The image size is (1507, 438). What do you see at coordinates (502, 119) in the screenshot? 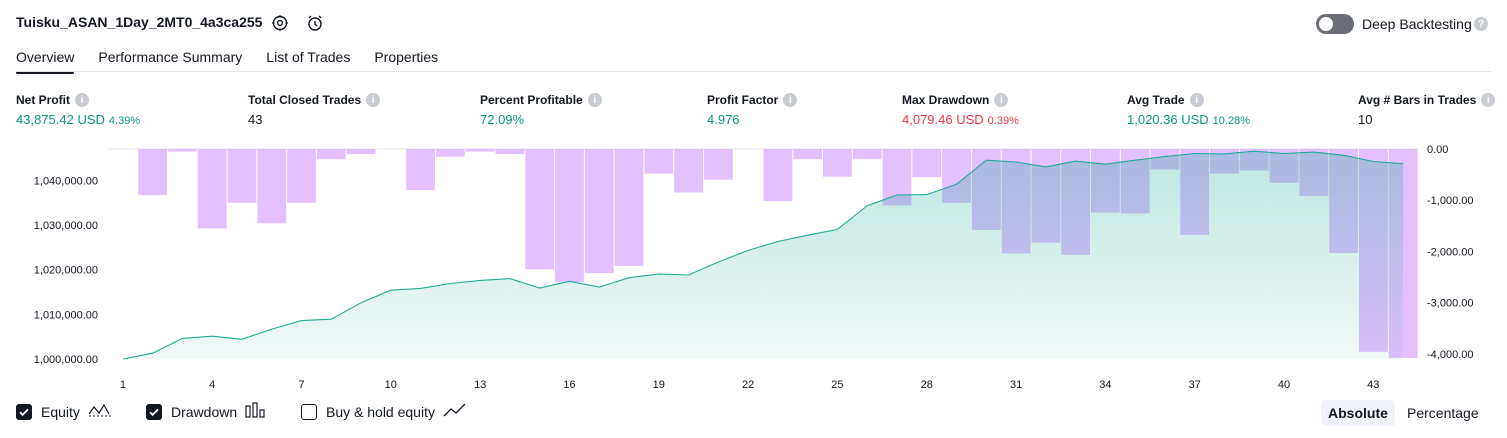
I see `metric-value: 72.09%` at bounding box center [502, 119].